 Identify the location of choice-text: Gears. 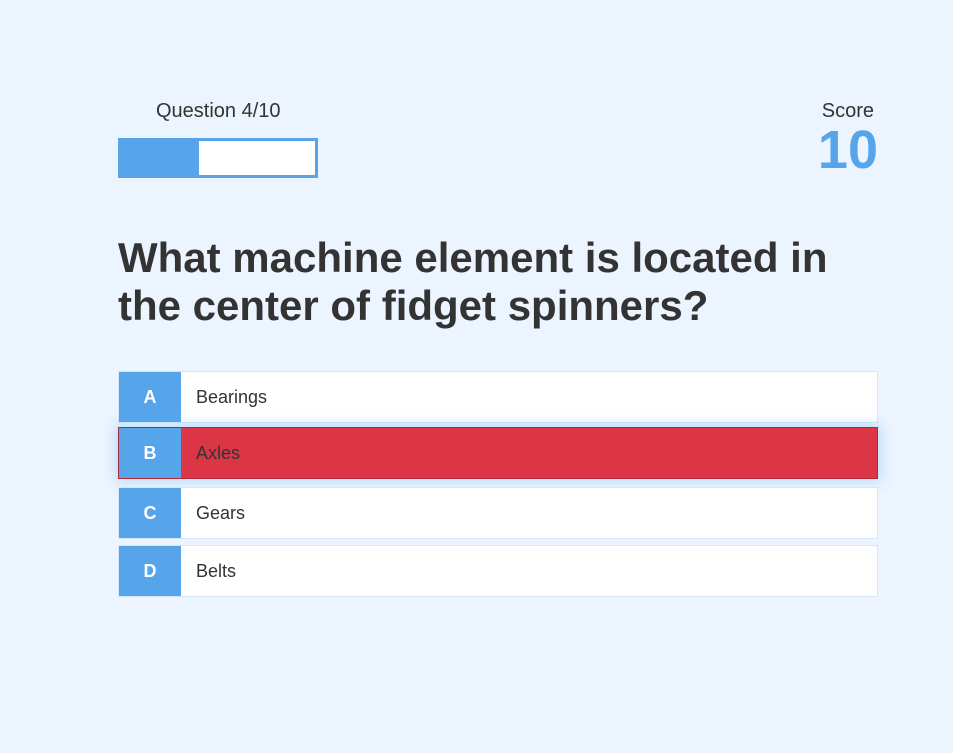
(221, 512).